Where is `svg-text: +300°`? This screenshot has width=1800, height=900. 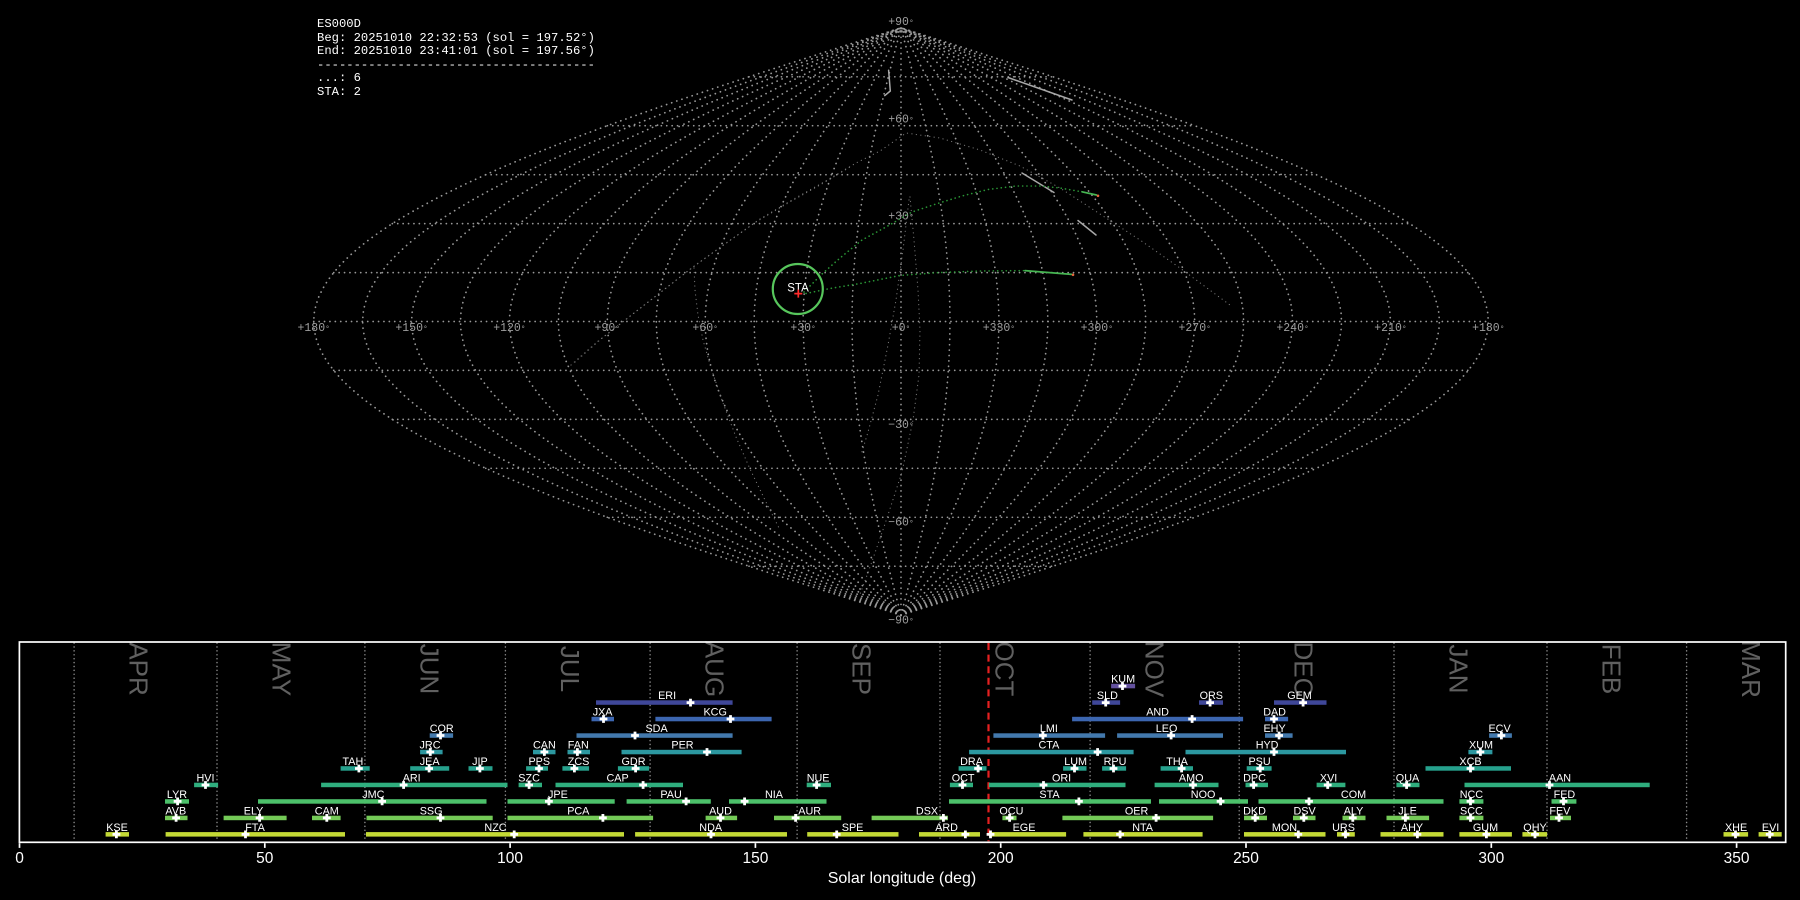
svg-text: +300° is located at coordinates (1097, 328).